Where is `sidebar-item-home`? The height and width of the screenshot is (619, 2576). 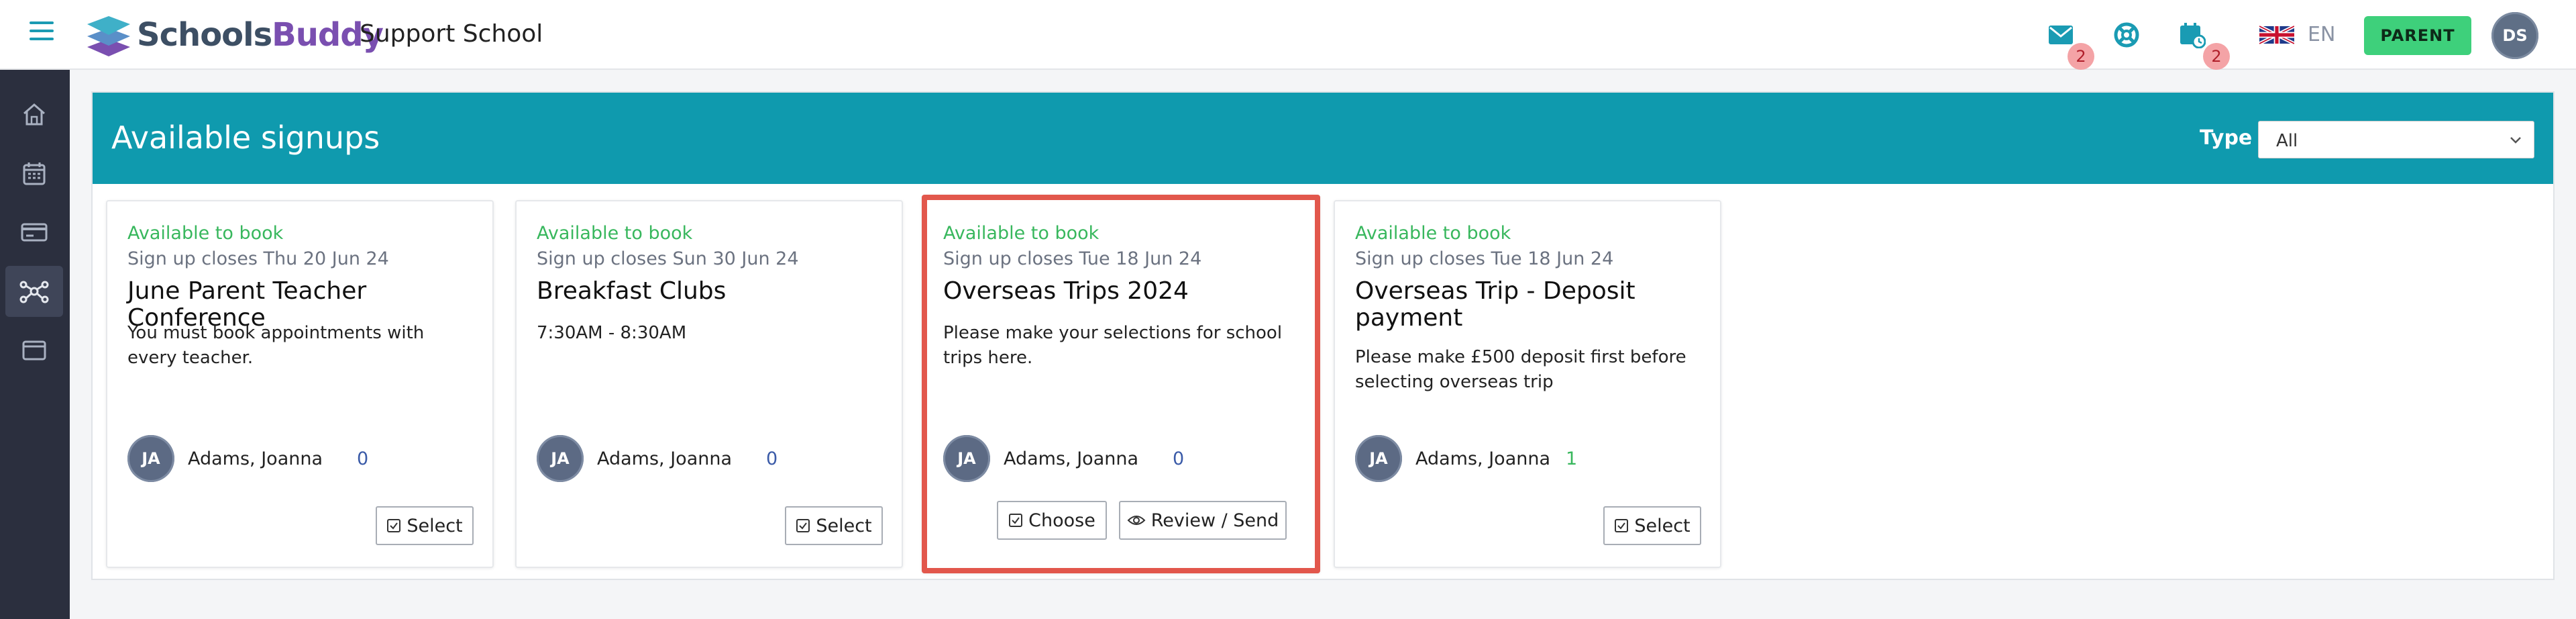
sidebar-item-home is located at coordinates (34, 114).